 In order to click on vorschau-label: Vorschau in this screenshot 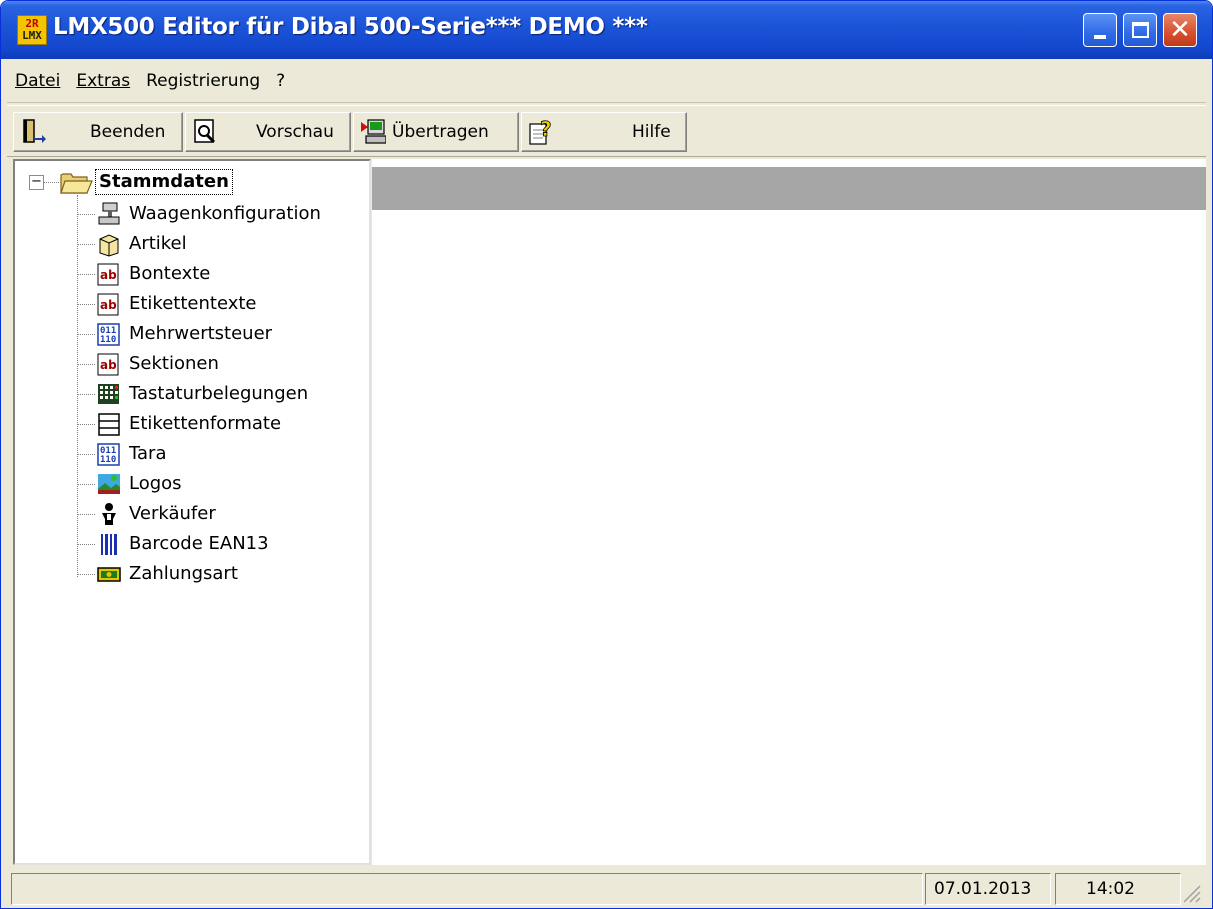, I will do `click(295, 132)`.